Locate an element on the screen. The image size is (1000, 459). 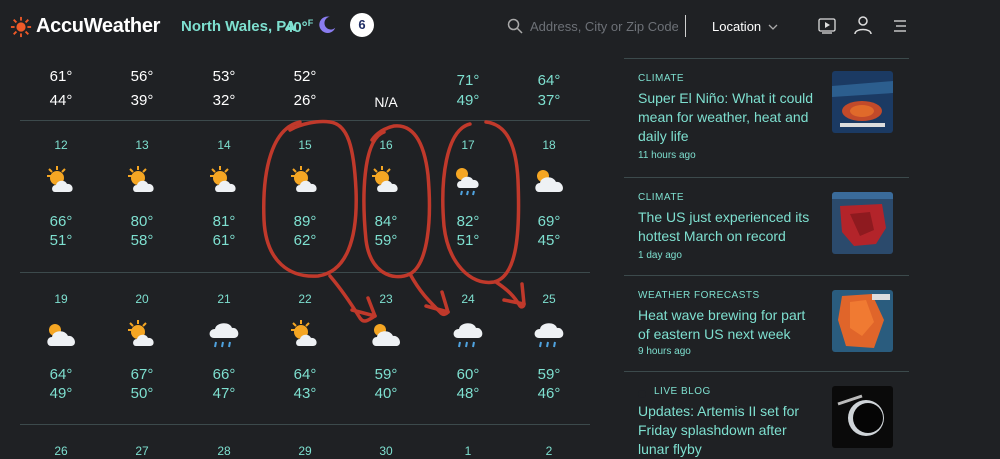
high-temp: 82° is located at coordinates (468, 221).